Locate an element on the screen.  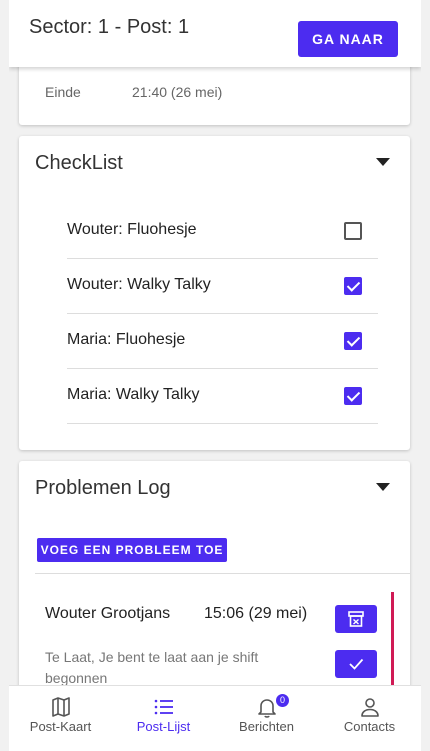
nav-contacts: Contacts is located at coordinates (369, 718).